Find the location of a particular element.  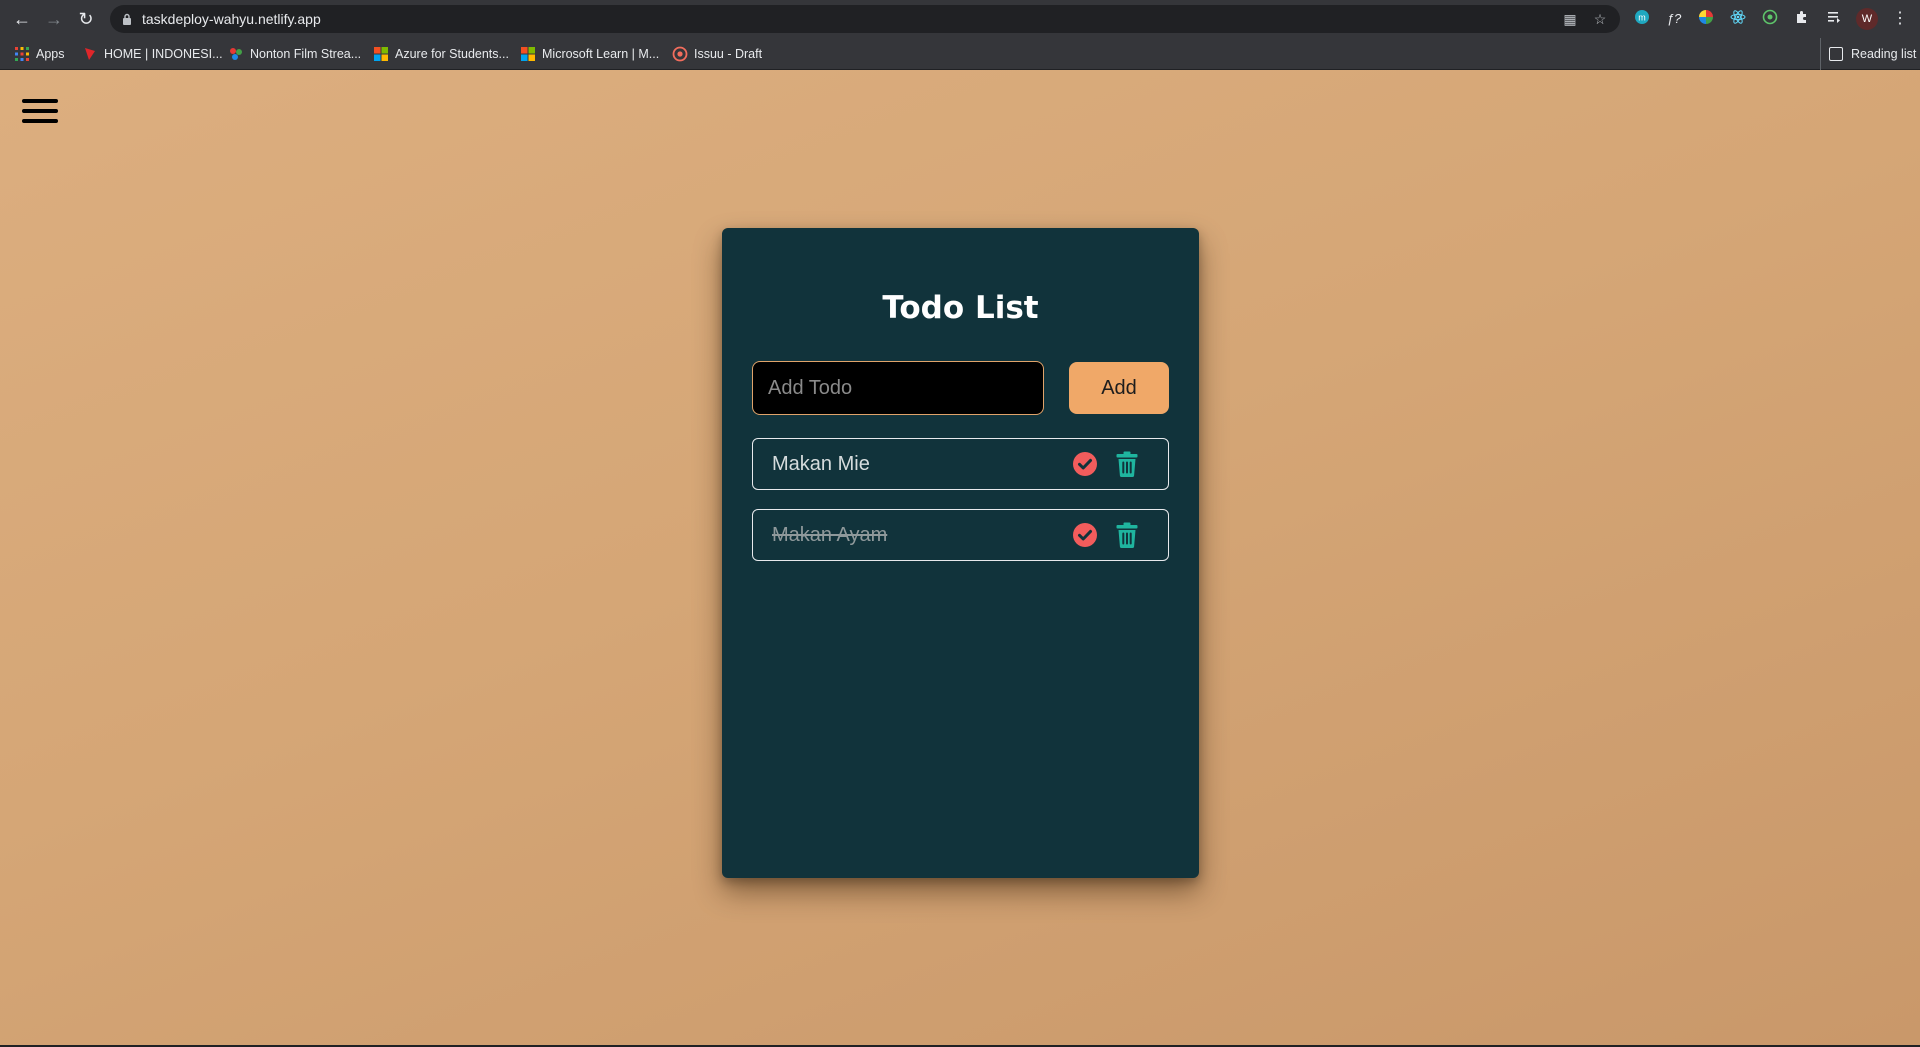

bookmark-star-icon: ☆ is located at coordinates (1600, 19).